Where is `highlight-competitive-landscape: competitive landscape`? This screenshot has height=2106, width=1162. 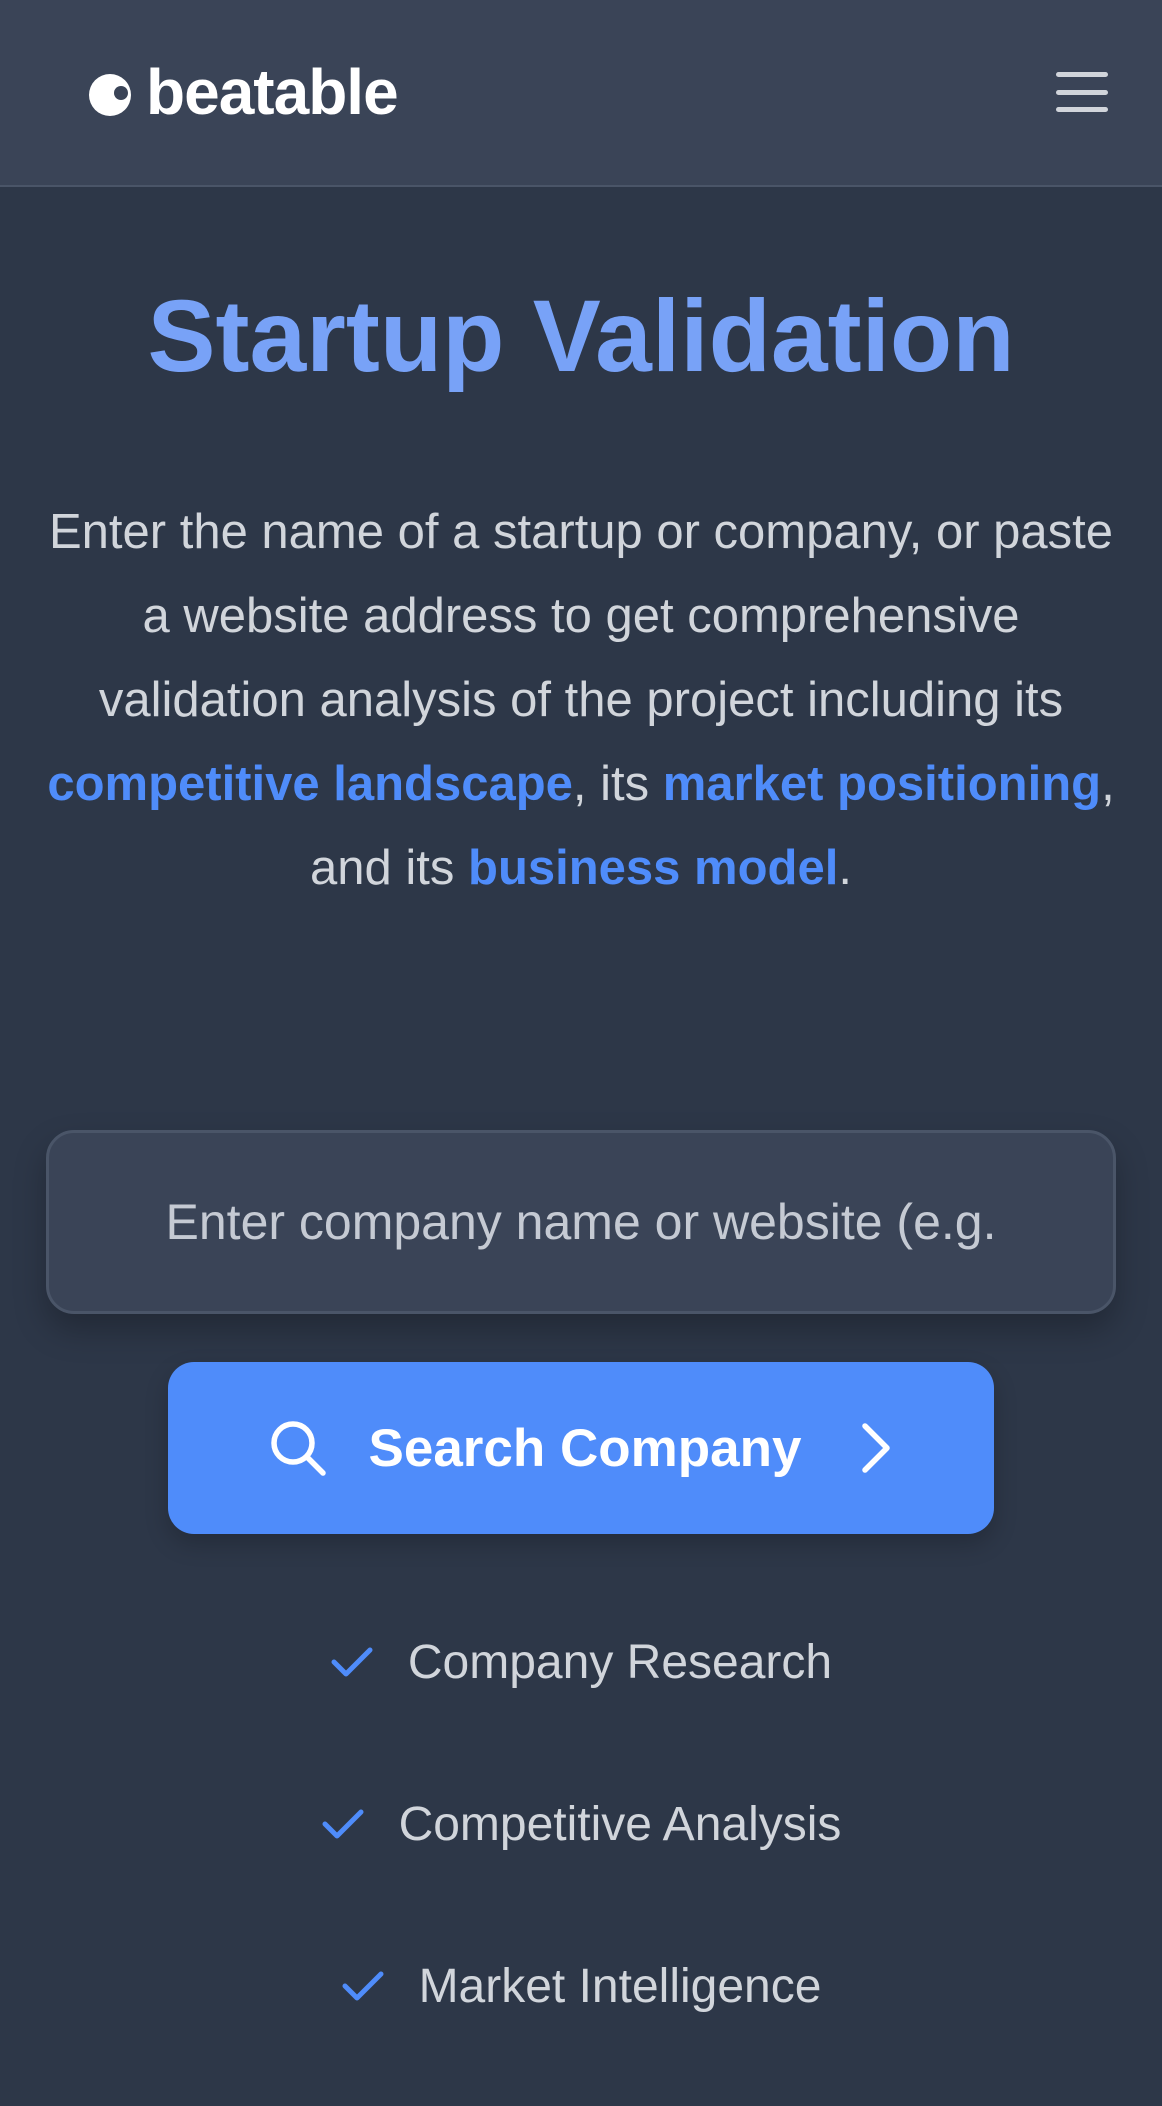 highlight-competitive-landscape: competitive landscape is located at coordinates (310, 784).